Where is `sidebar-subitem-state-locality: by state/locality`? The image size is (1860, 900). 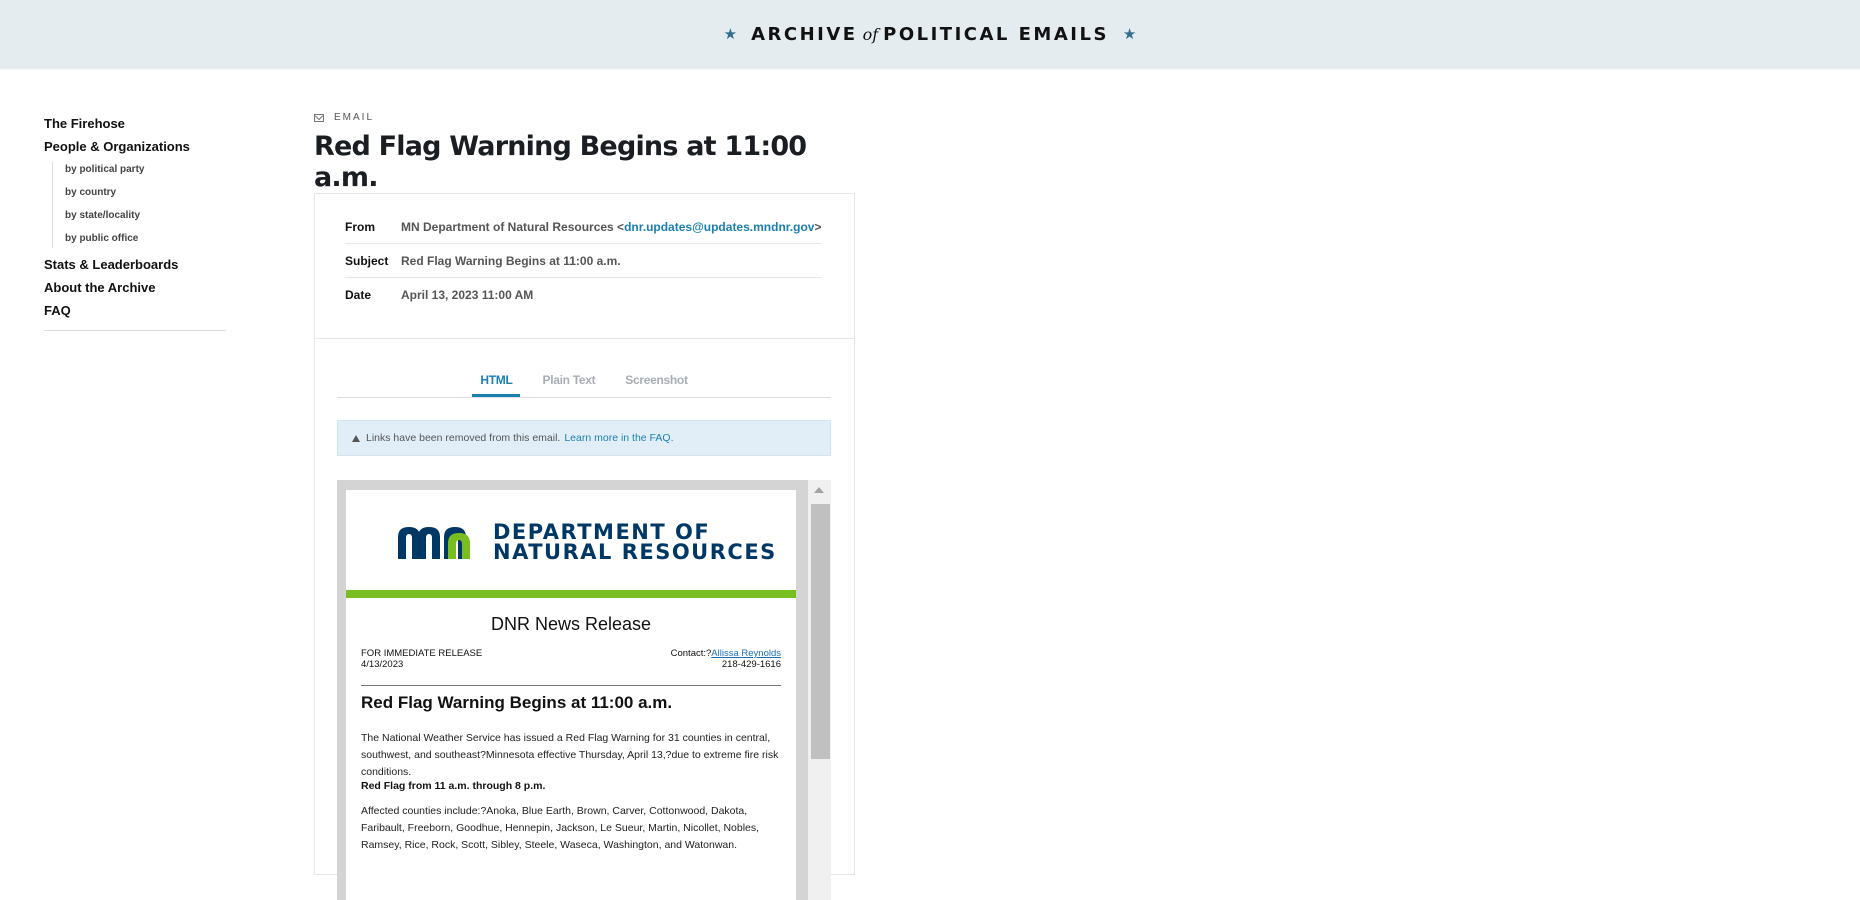
sidebar-subitem-state-locality: by state/locality is located at coordinates (145, 215).